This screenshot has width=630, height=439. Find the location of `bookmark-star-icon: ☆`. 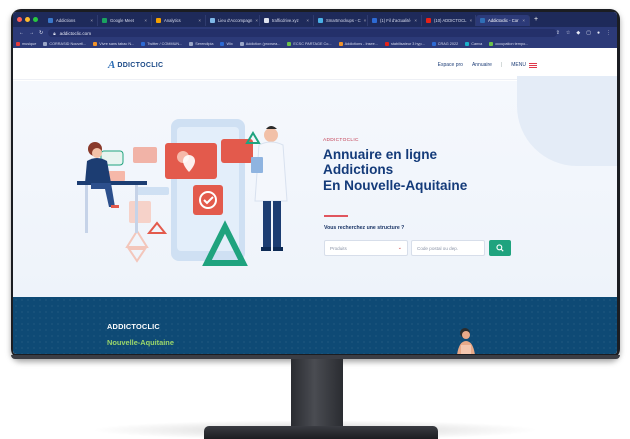

bookmark-star-icon: ☆ is located at coordinates (568, 33).